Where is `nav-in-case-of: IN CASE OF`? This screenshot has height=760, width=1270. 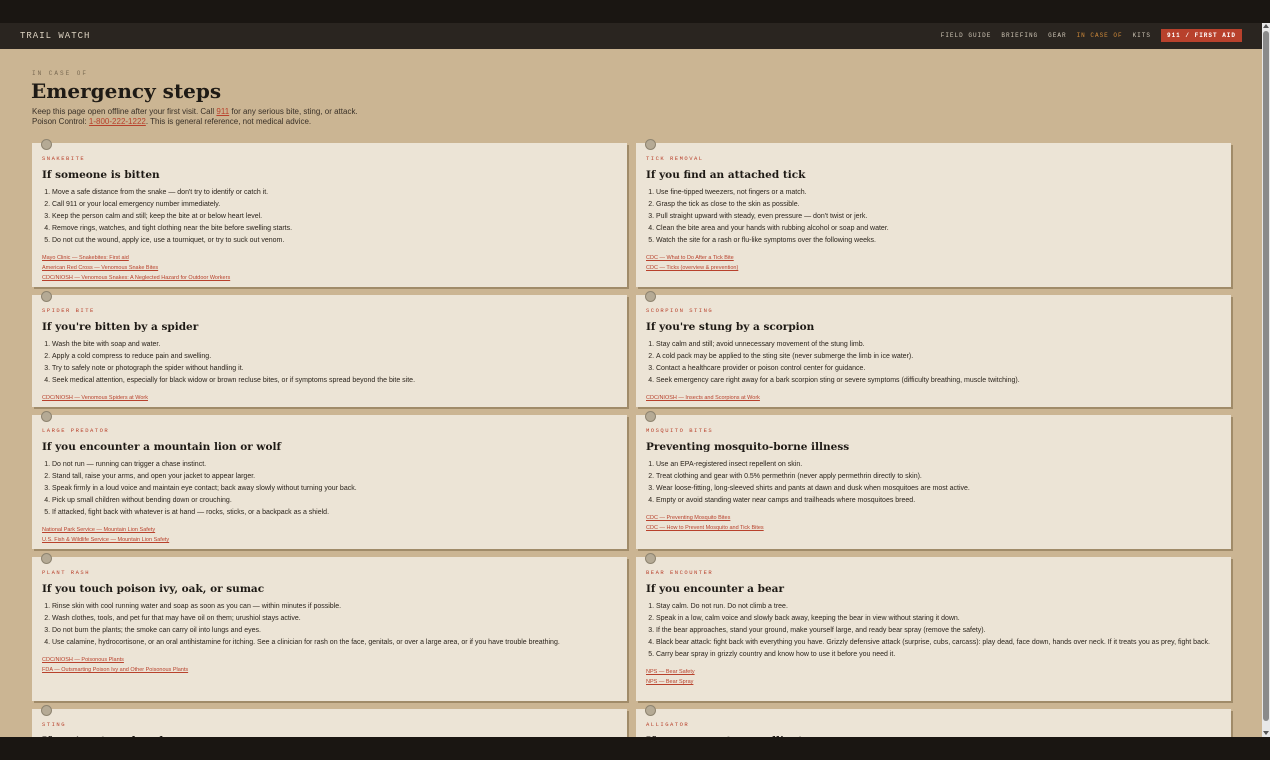 nav-in-case-of: IN CASE OF is located at coordinates (1100, 35).